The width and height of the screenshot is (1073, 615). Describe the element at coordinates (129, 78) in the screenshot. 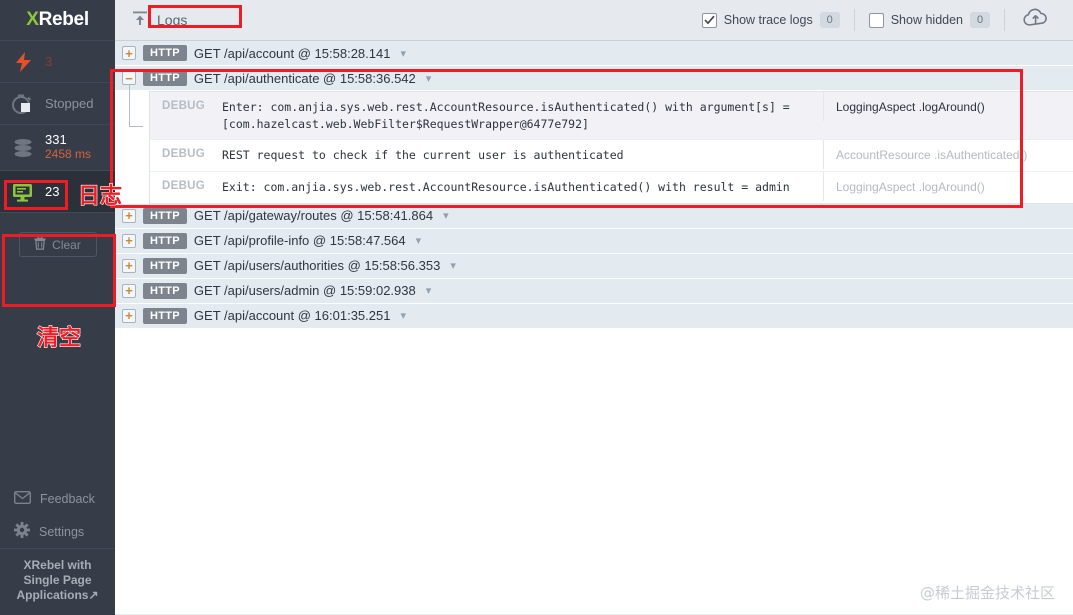

I see `collapse-icon: −` at that location.